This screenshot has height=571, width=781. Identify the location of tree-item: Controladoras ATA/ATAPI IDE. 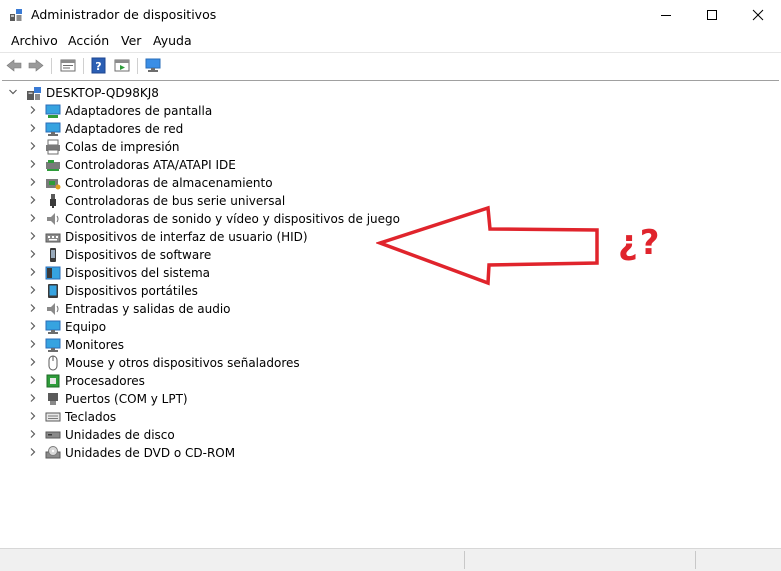
(202, 165).